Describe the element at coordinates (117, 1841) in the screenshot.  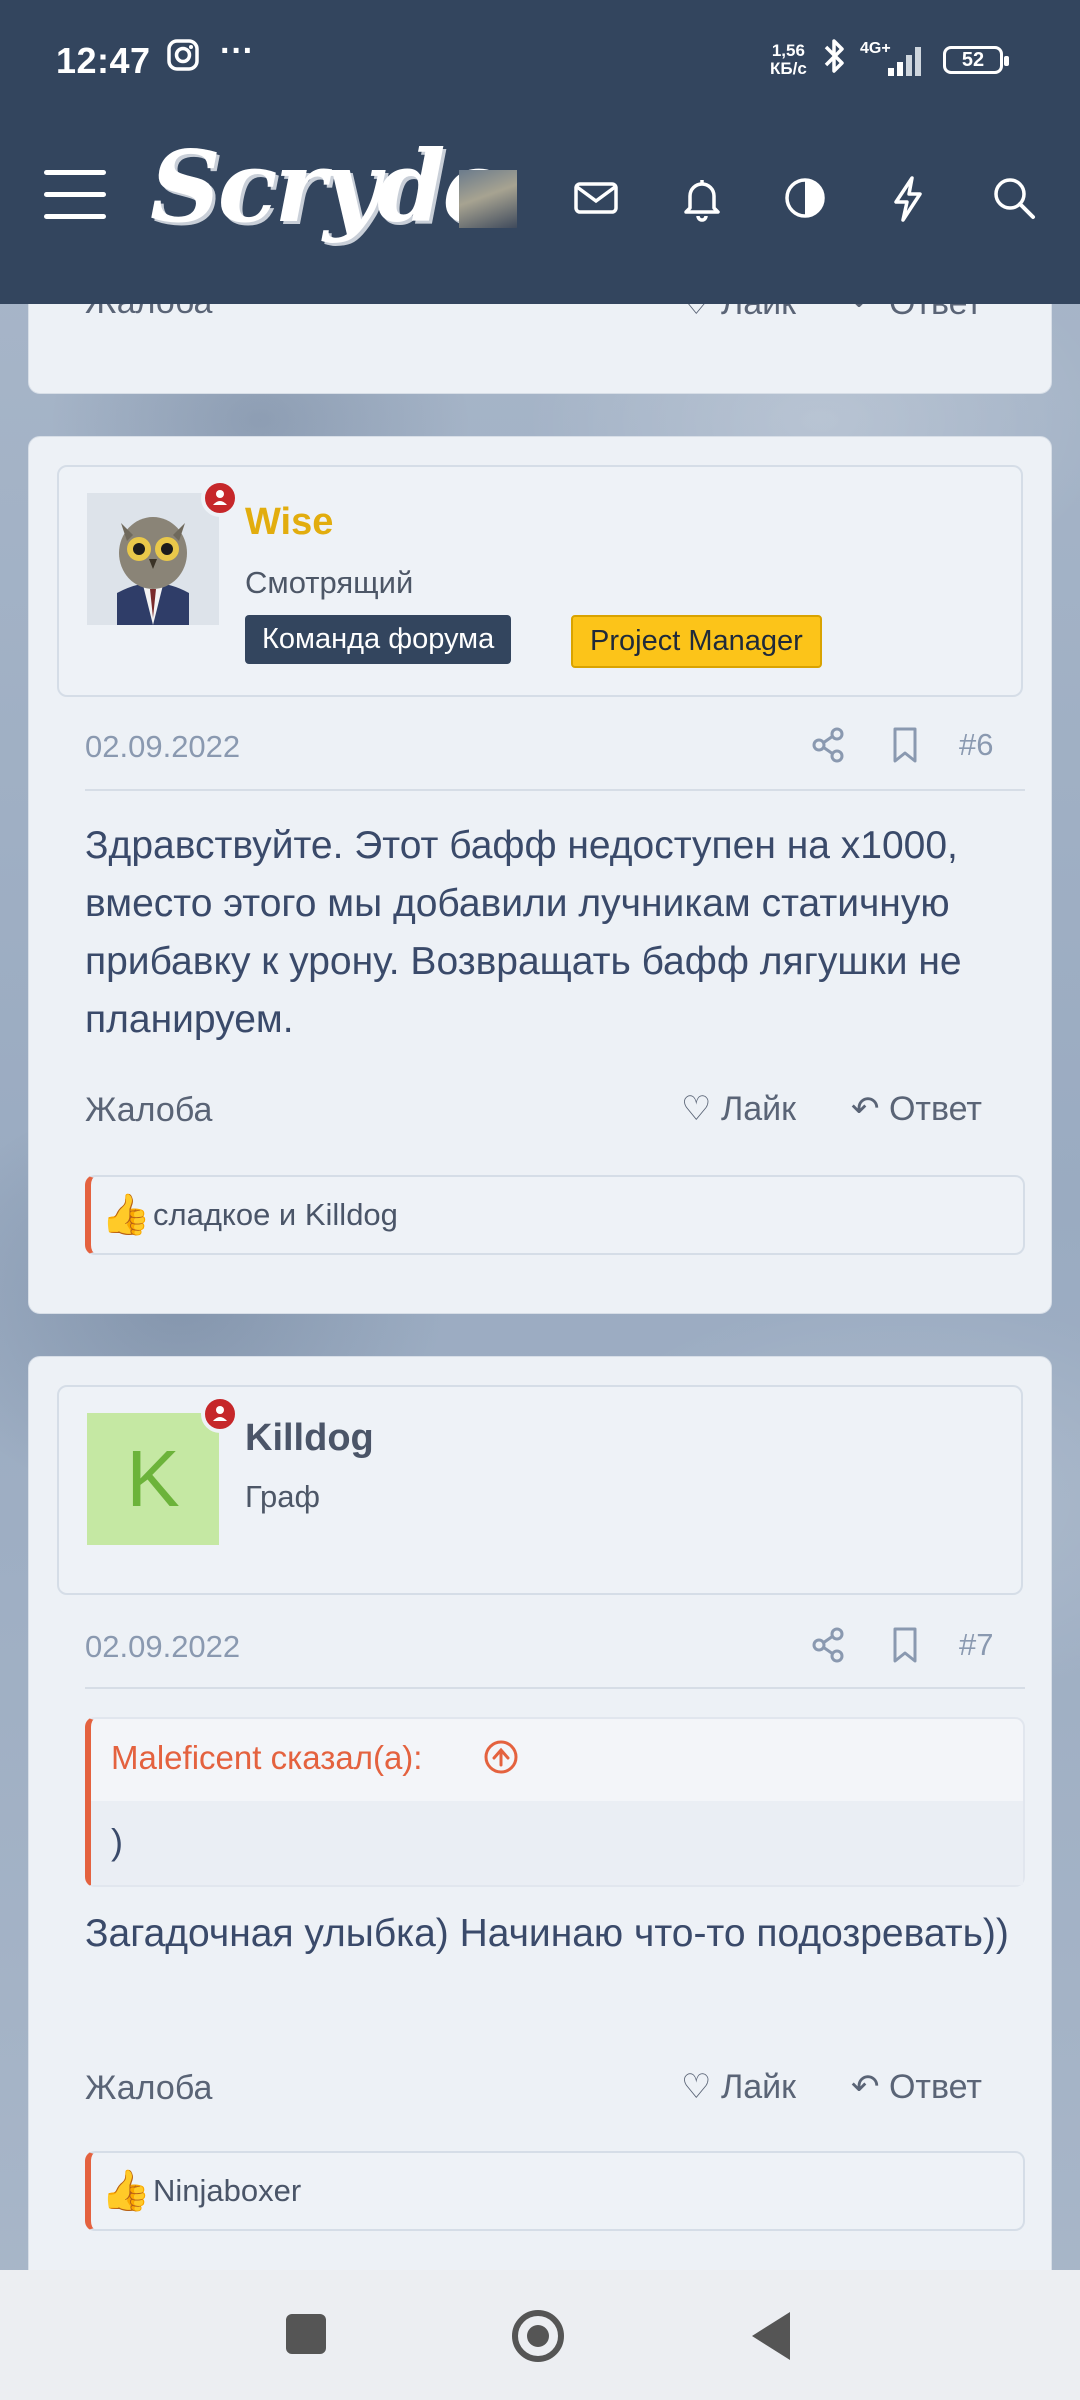
I see `quote-text: )` at that location.